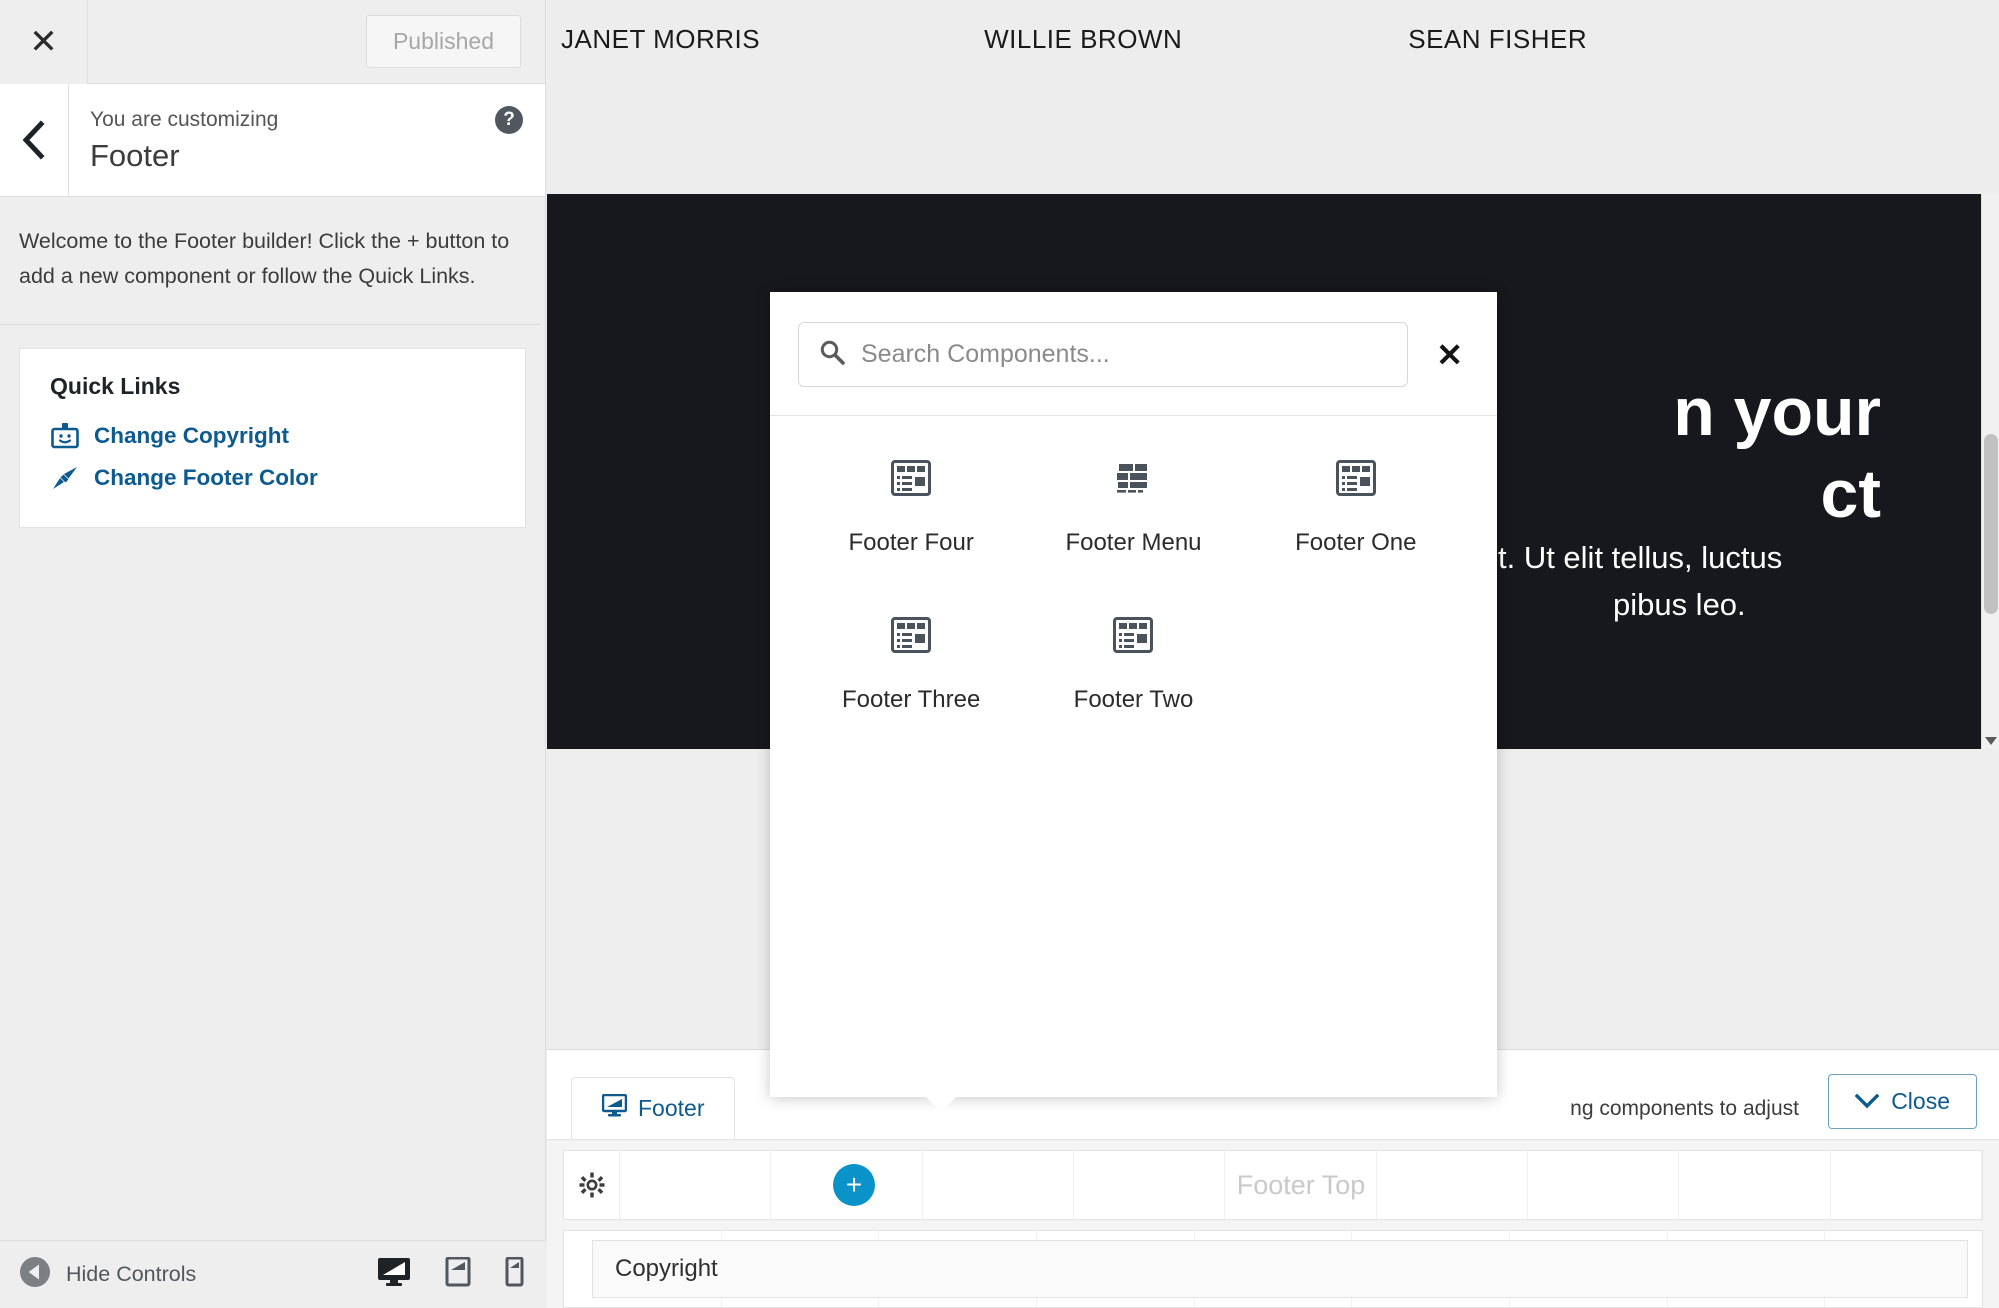 This screenshot has width=1999, height=1308. What do you see at coordinates (394, 1274) in the screenshot?
I see `desktop-preview-icon` at bounding box center [394, 1274].